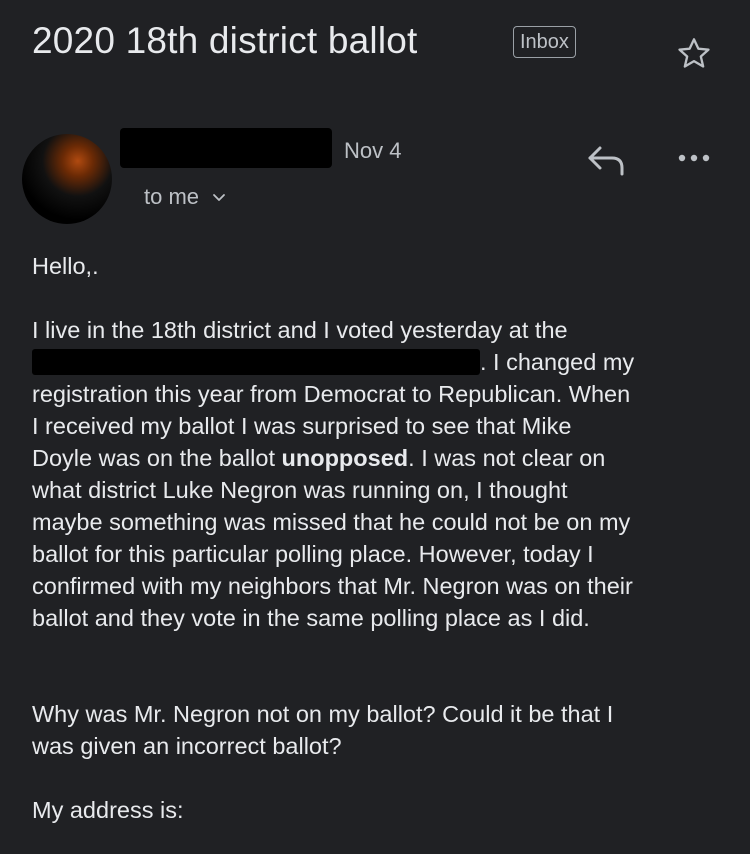  Describe the element at coordinates (172, 196) in the screenshot. I see `recipient-label: to me` at that location.